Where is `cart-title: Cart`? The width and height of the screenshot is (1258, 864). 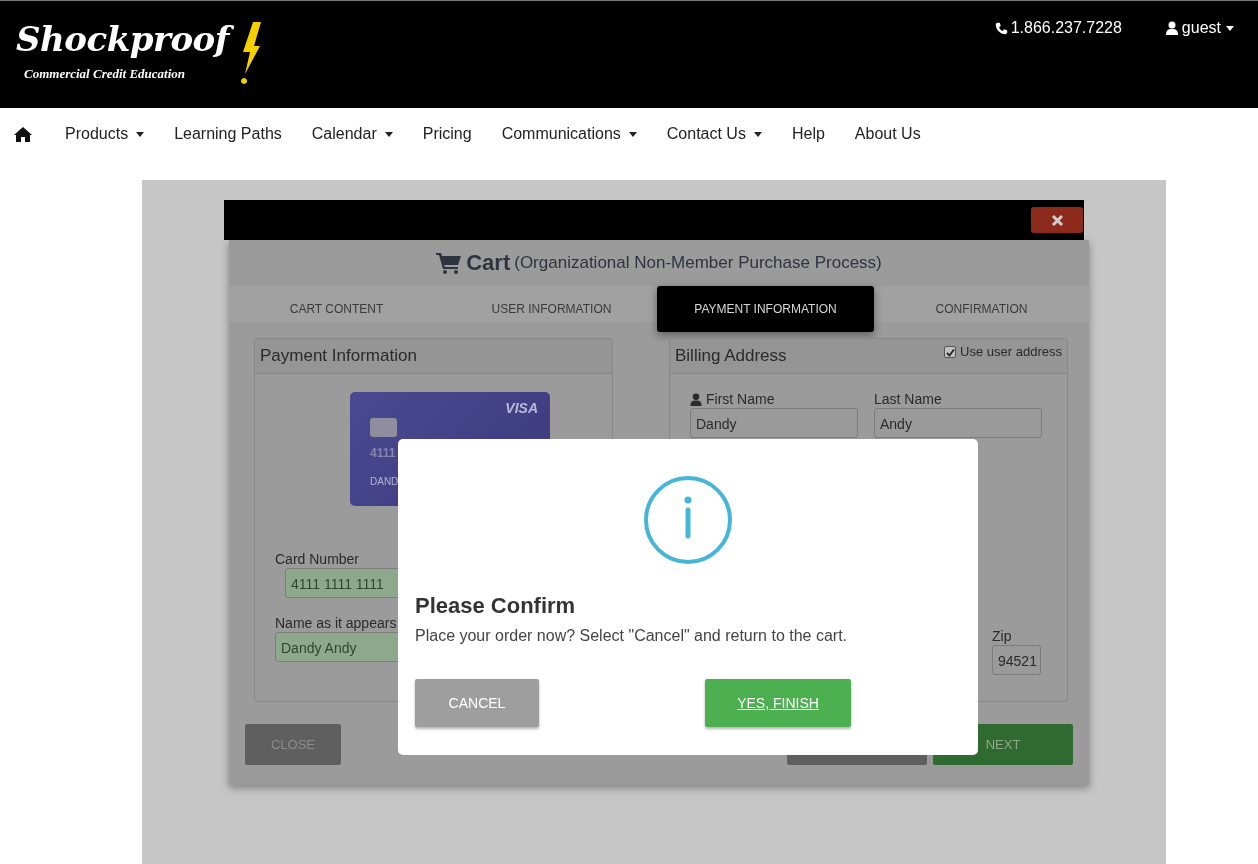 cart-title: Cart is located at coordinates (488, 263).